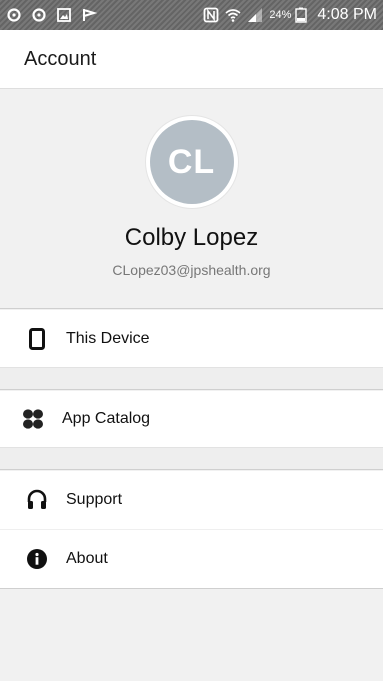 This screenshot has height=681, width=383. What do you see at coordinates (191, 237) in the screenshot?
I see `profile-name: Colby Lopez` at bounding box center [191, 237].